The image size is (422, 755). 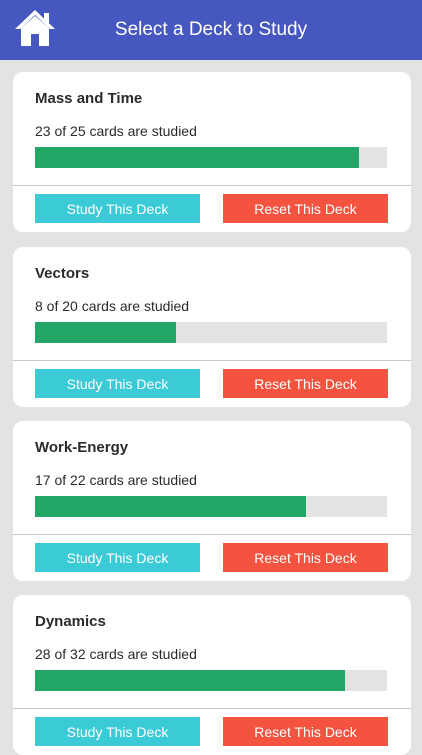 I want to click on deck-progress-text: 17 of 22 cards are studied, so click(x=116, y=480).